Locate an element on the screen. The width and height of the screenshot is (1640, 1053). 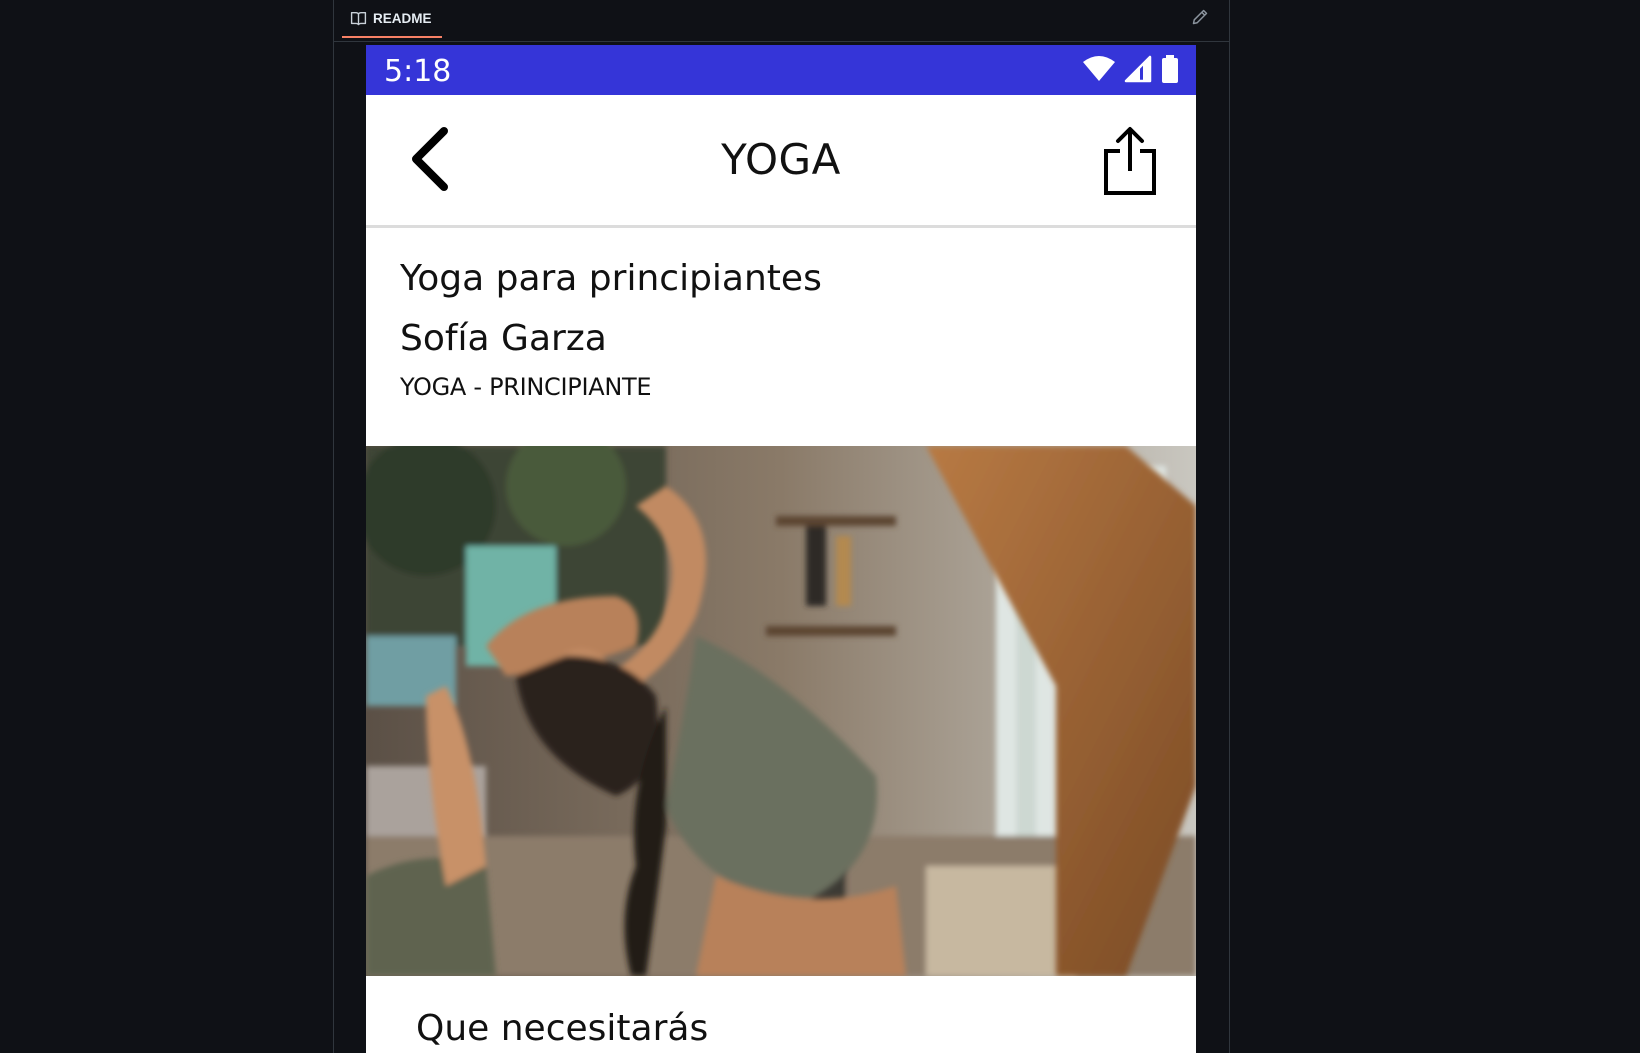
status-time: 5:18 is located at coordinates (418, 71).